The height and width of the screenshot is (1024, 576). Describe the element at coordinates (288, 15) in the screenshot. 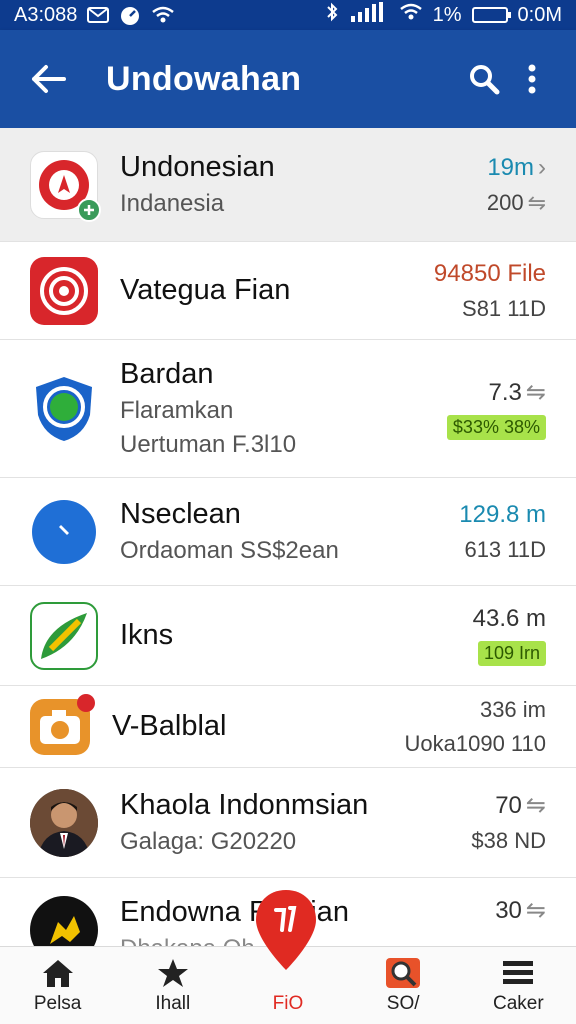

I see `status-bar: A3:088 1% 0:0M` at that location.